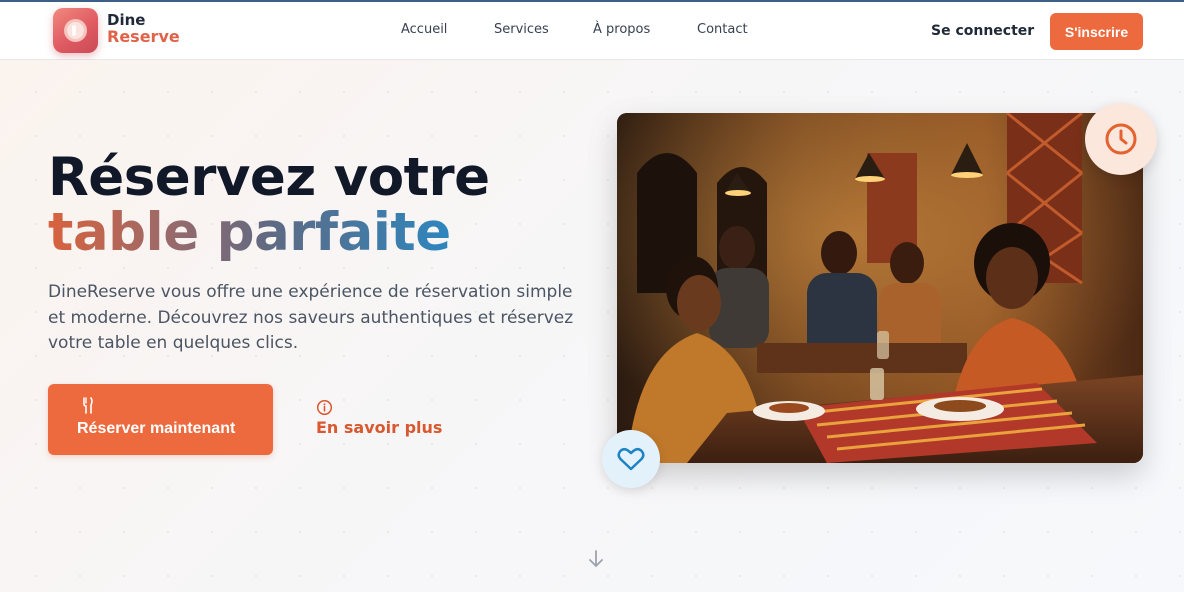 This screenshot has width=1184, height=592. I want to click on clock-icon, so click(1121, 139).